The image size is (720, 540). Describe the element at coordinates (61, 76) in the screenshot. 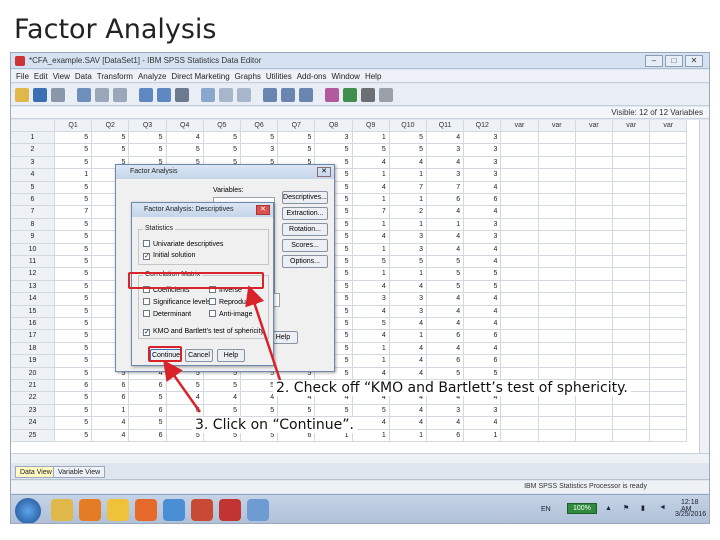

I see `menu-view: View` at that location.